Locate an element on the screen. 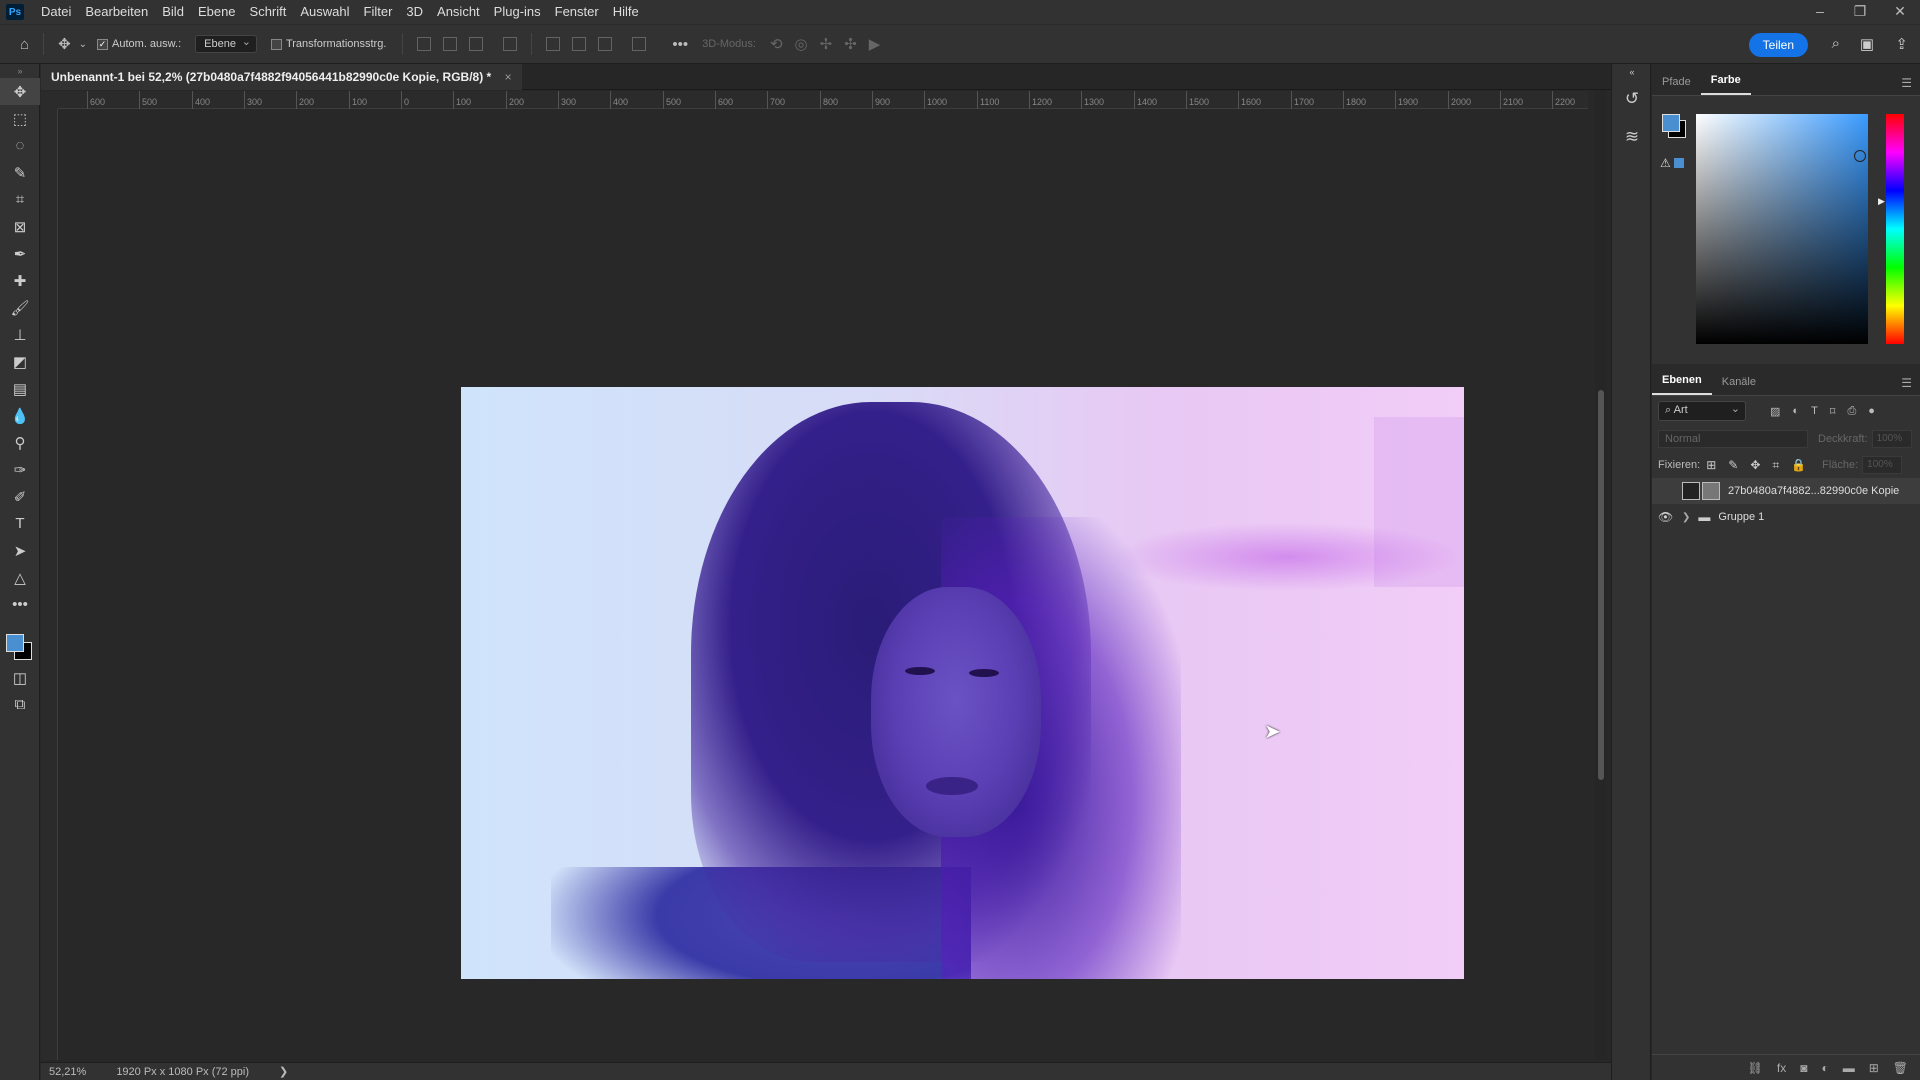  out-of-gamut-warning-icon: ⚠ is located at coordinates (1665, 163).